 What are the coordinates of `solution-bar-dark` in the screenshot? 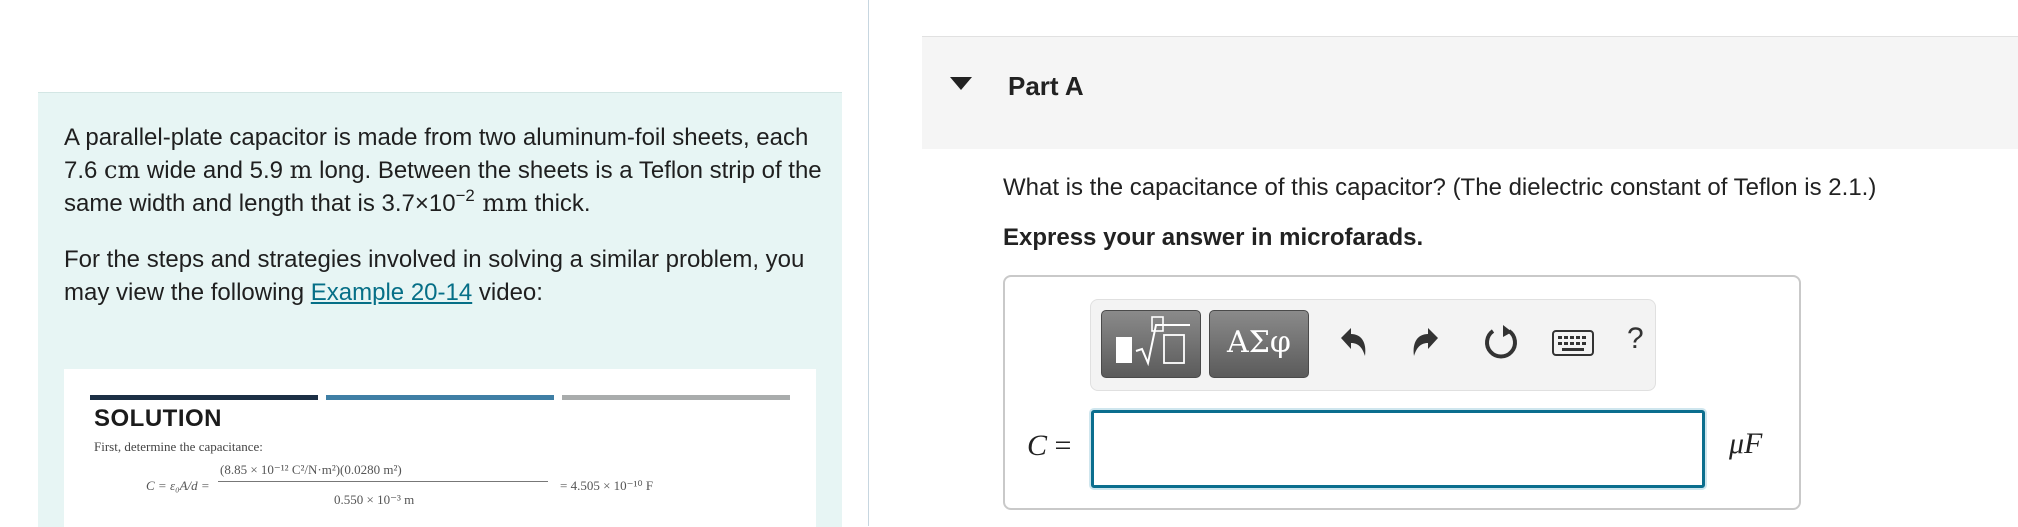 It's located at (204, 397).